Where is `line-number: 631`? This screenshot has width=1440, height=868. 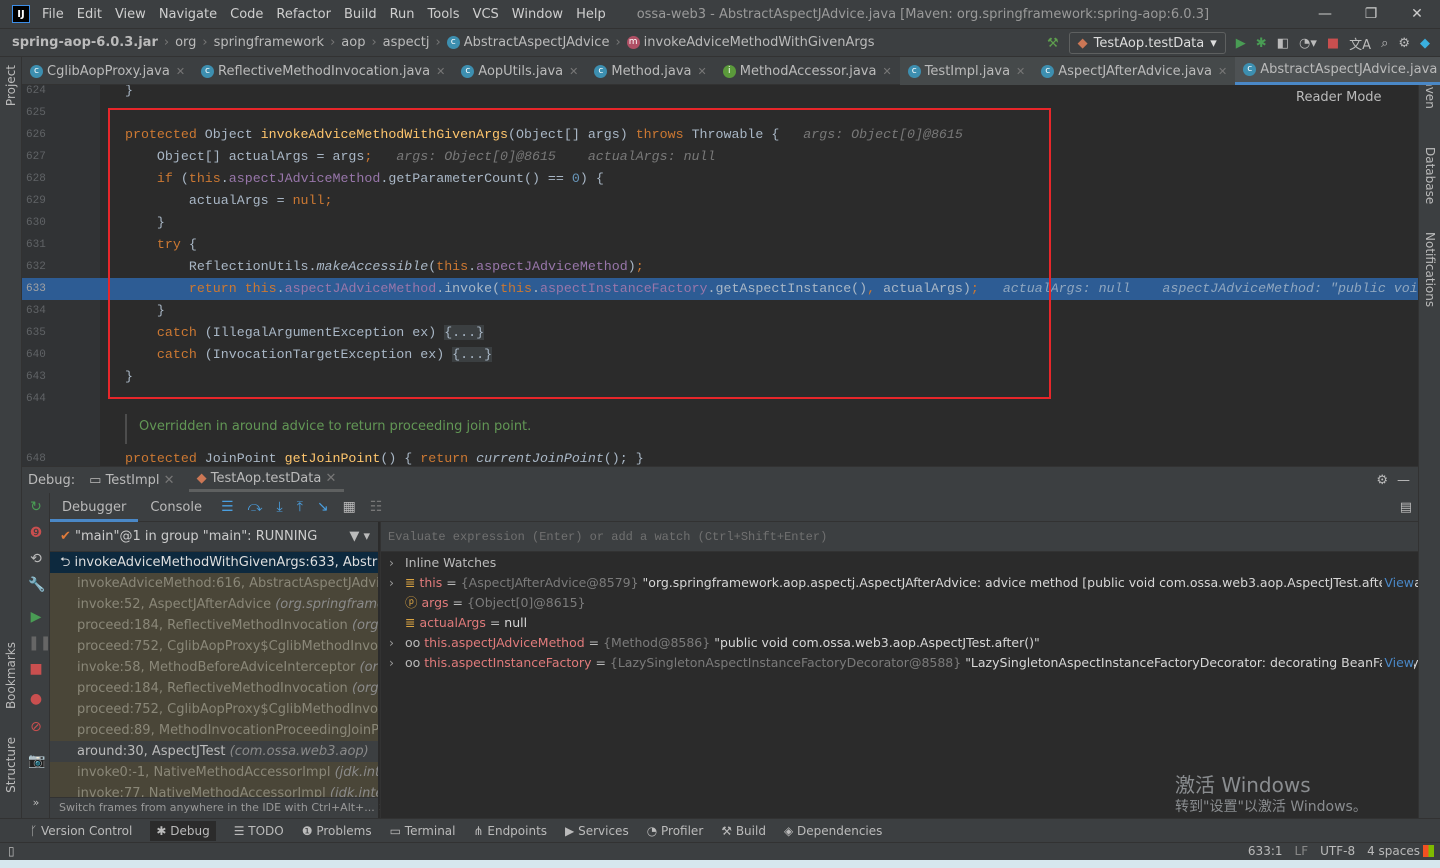
line-number: 631 is located at coordinates (37, 245).